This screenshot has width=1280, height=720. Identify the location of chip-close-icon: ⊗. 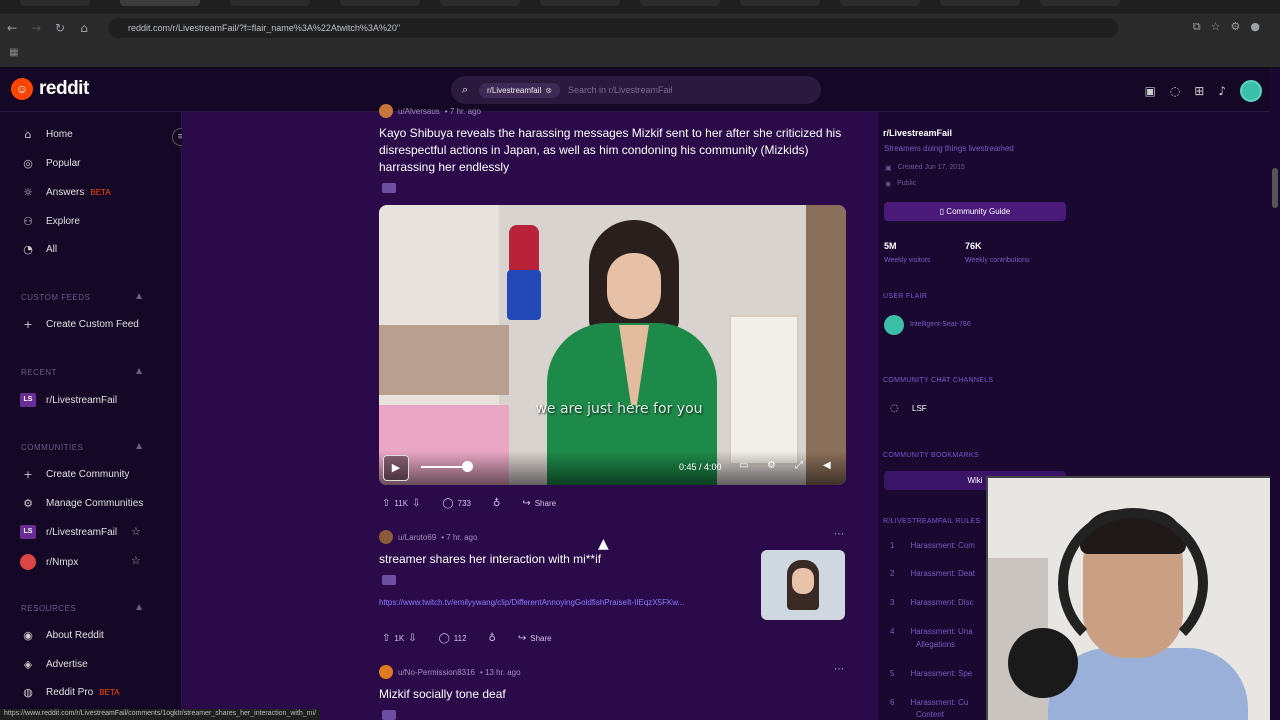
(548, 90).